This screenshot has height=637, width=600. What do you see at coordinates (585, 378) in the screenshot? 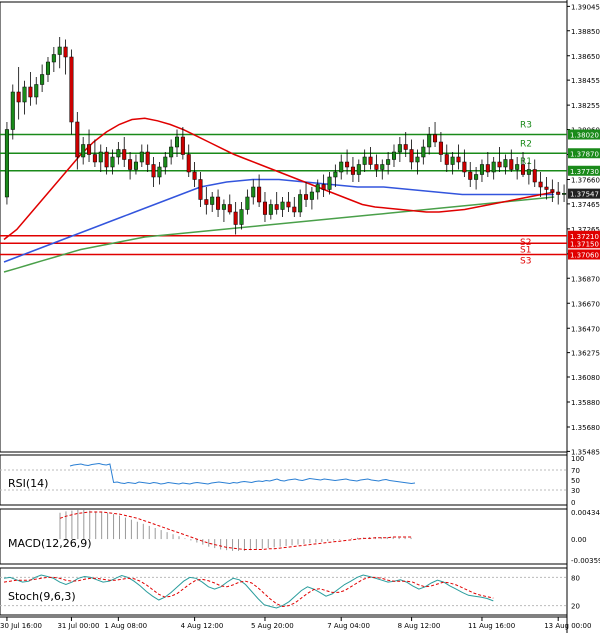
I see `price-tick-label: 1.36080` at bounding box center [585, 378].